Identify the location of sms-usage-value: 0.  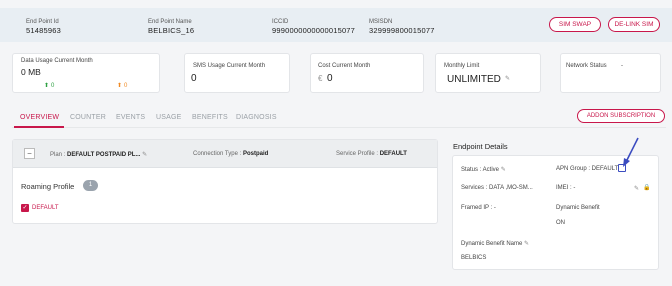
(194, 78).